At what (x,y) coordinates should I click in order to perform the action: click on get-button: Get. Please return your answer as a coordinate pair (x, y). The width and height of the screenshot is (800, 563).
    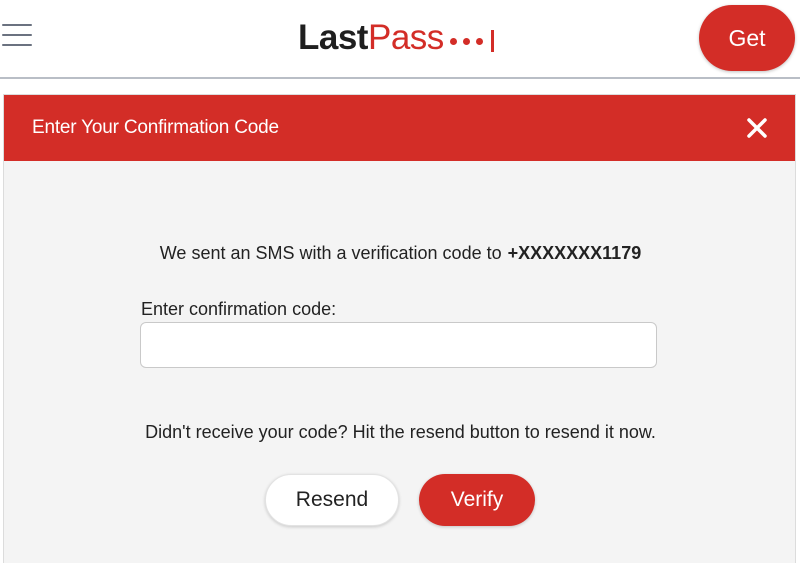
    Looking at the image, I should click on (747, 38).